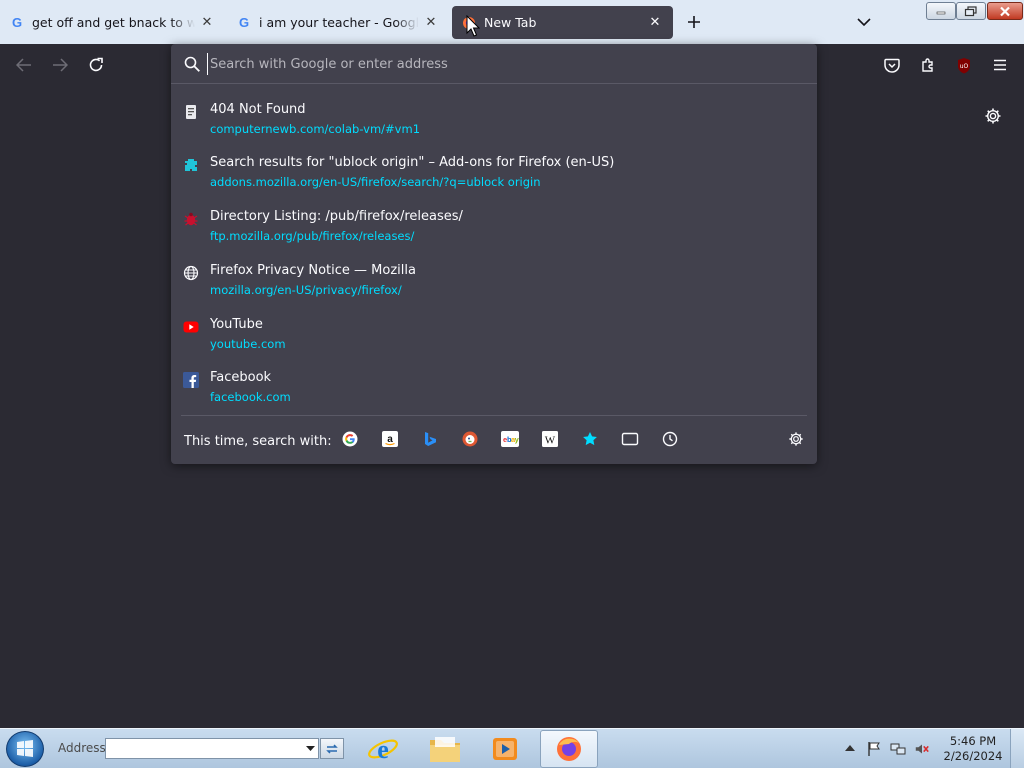  What do you see at coordinates (1005, 11) in the screenshot?
I see `close-window-button` at bounding box center [1005, 11].